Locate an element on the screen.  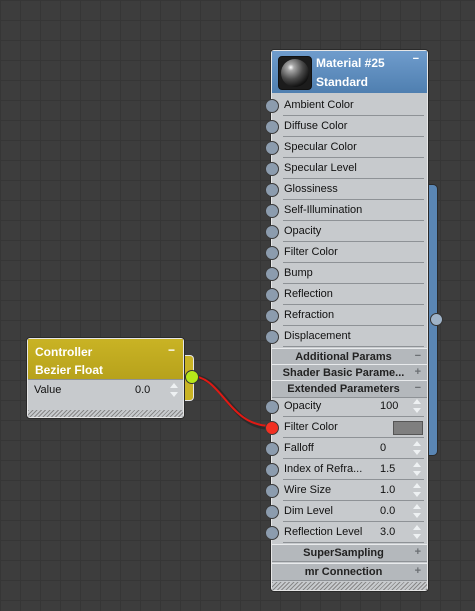
slot-specular-level: Specular Level is located at coordinates (346, 168).